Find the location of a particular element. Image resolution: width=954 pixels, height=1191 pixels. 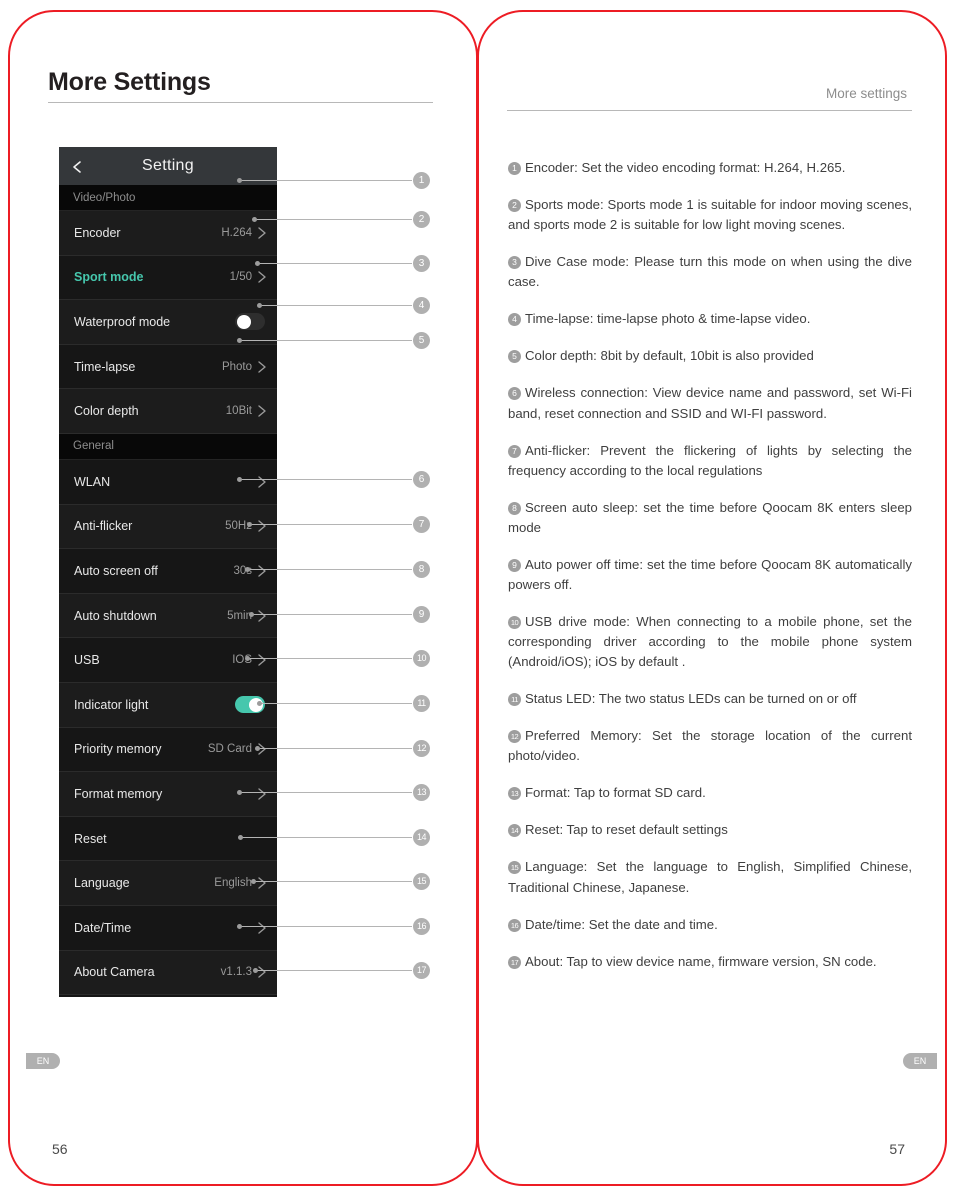

note-bullet-13: 13 is located at coordinates (514, 794).